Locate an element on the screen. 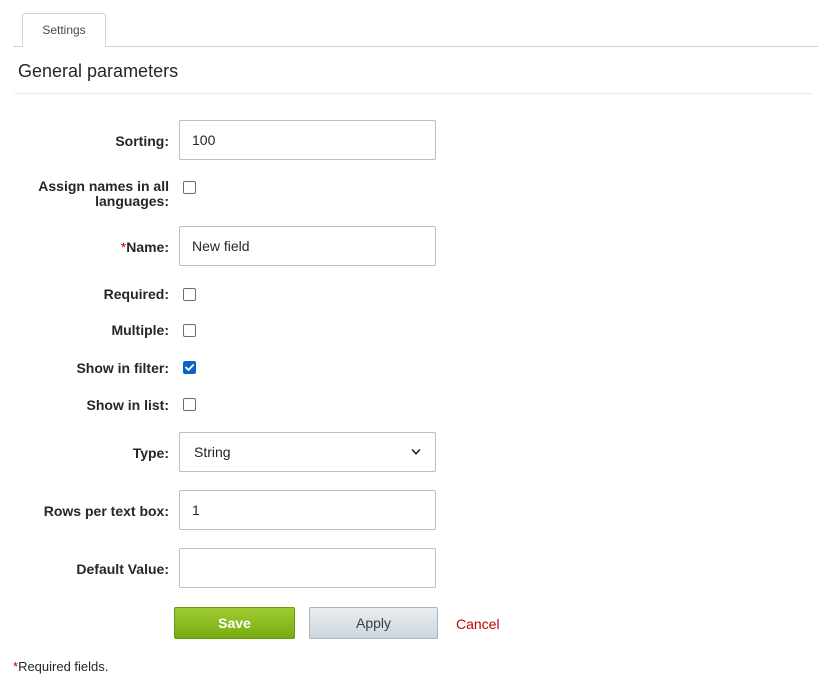 The image size is (831, 680). tab-bar: Settings is located at coordinates (415, 30).